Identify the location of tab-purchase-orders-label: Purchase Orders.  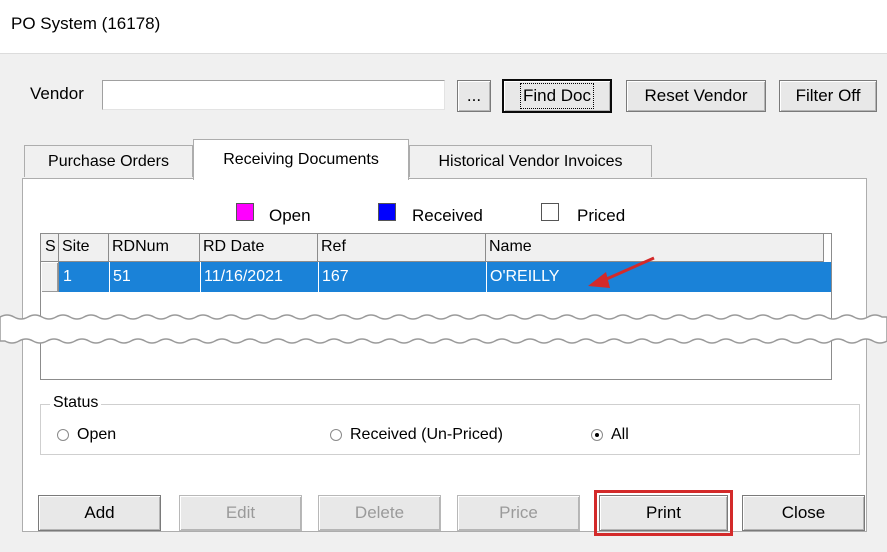
(108, 161).